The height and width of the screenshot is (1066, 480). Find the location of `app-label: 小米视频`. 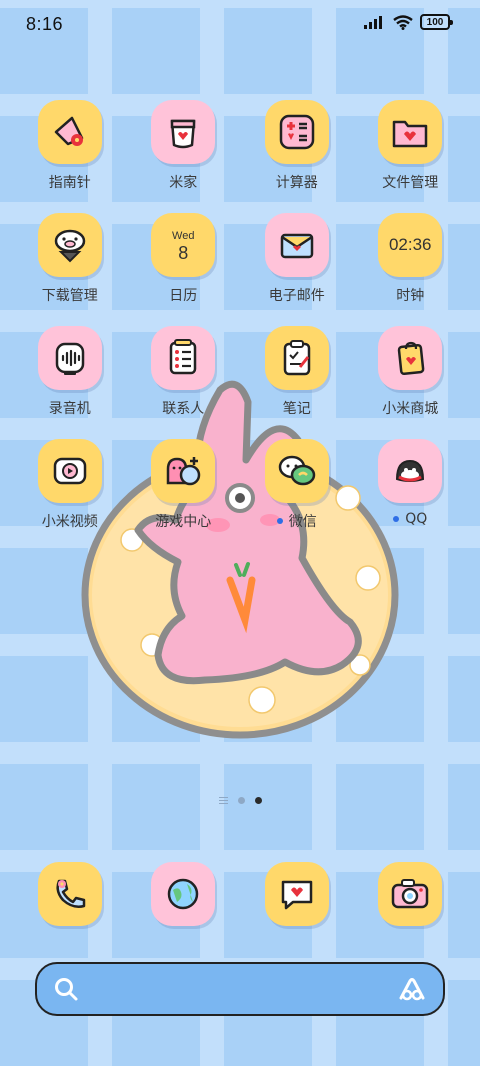

app-label: 小米视频 is located at coordinates (69, 522).